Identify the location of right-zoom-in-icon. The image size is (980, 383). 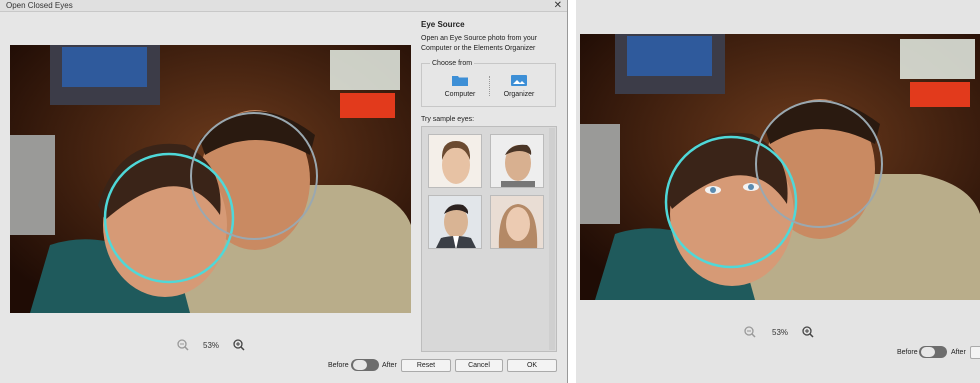
(808, 332).